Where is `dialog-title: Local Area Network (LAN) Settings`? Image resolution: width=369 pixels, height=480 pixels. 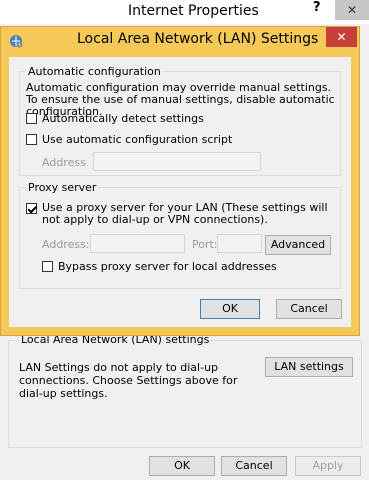
dialog-title: Local Area Network (LAN) Settings is located at coordinates (198, 39).